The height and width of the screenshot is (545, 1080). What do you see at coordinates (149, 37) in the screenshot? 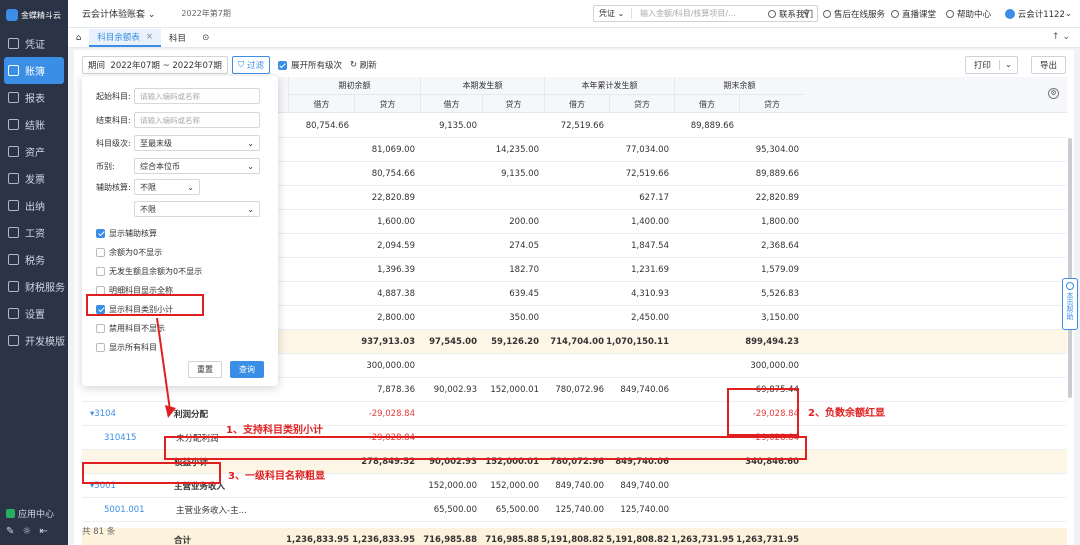
I see `close-icon: ×` at bounding box center [149, 37].